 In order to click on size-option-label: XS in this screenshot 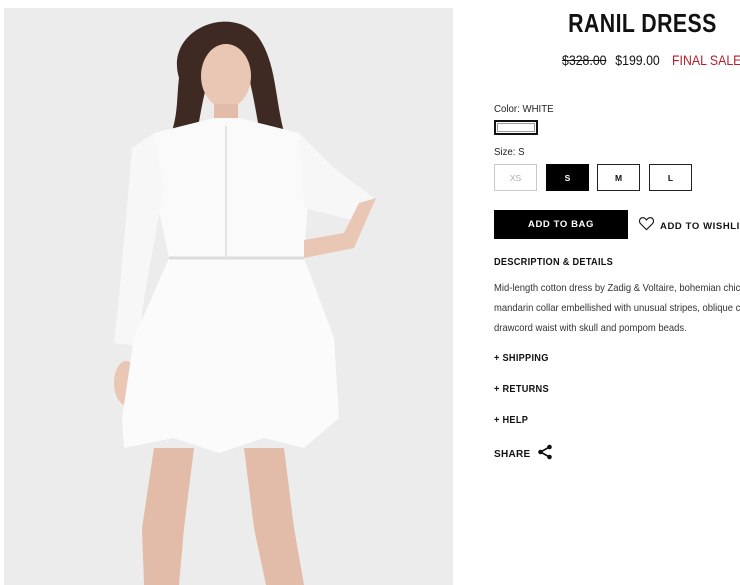, I will do `click(515, 177)`.